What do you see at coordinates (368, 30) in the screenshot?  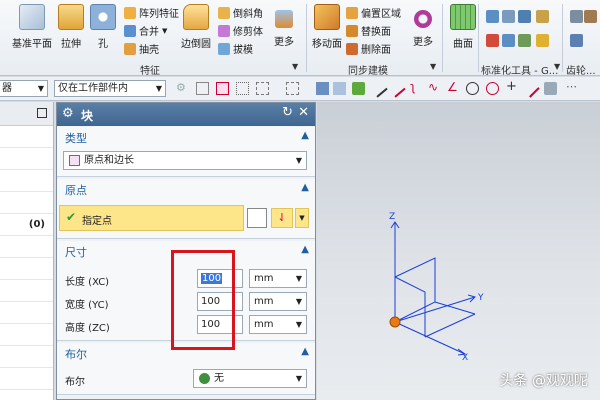 I see `replace-face-button: 替换面` at bounding box center [368, 30].